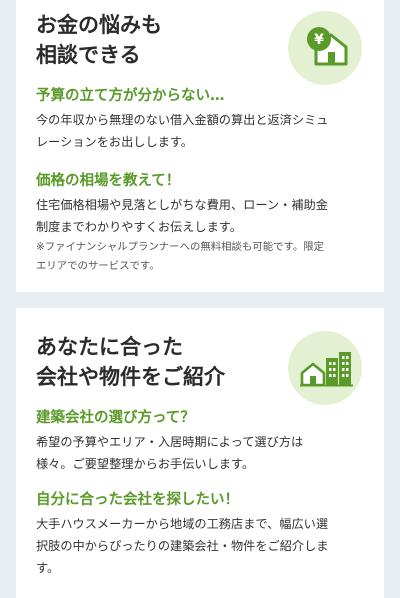 The width and height of the screenshot is (400, 598). What do you see at coordinates (182, 205) in the screenshot?
I see `price-text-line1: 住宅価格相場や見落としがちな費用、ローン・補助金` at bounding box center [182, 205].